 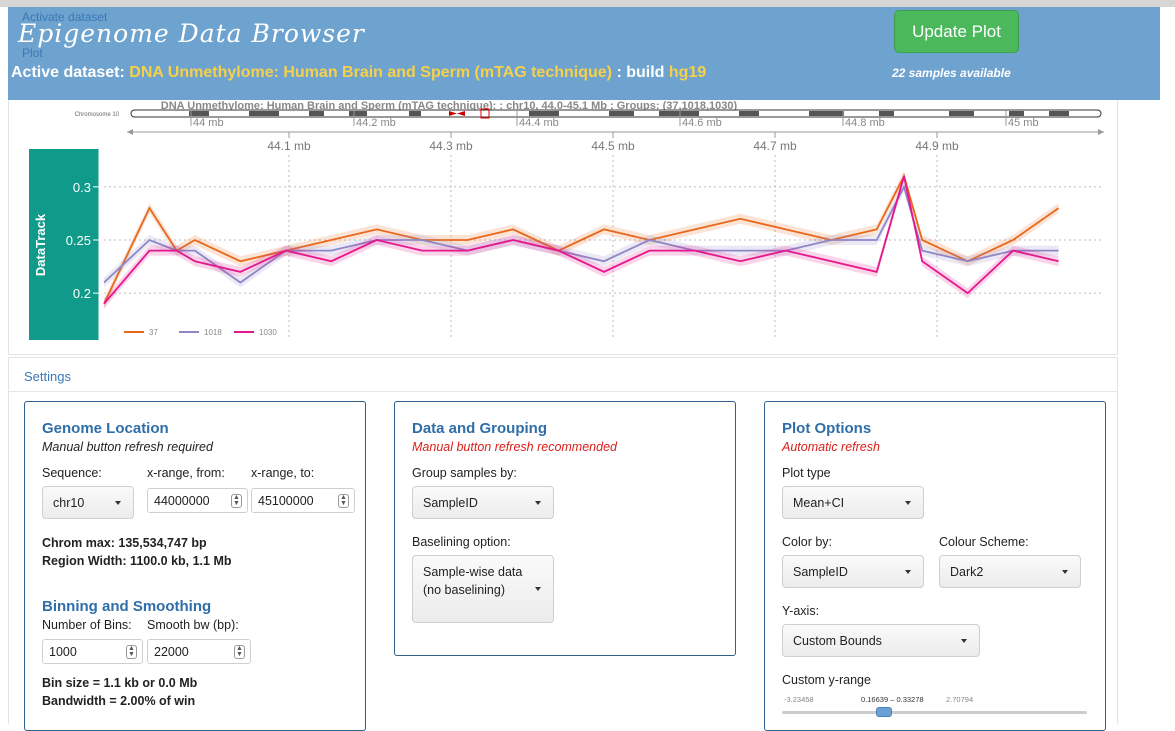 What do you see at coordinates (806, 473) in the screenshot?
I see `plot-type-label: Plot type` at bounding box center [806, 473].